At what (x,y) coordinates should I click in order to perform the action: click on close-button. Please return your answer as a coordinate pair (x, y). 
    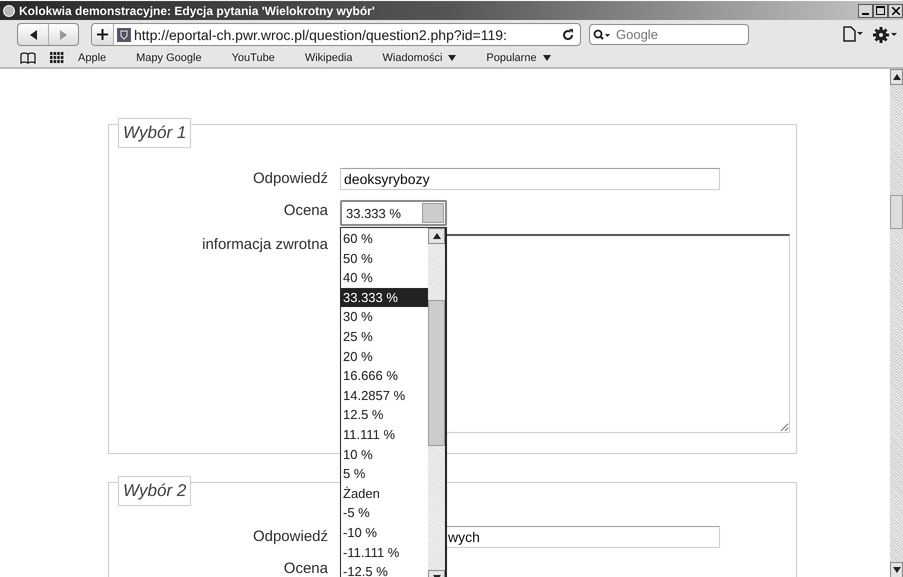
    Looking at the image, I should click on (895, 11).